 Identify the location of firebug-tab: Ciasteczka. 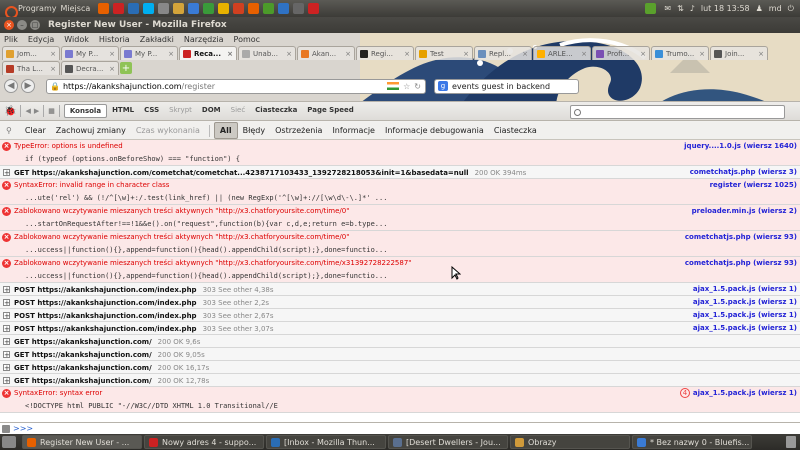
(276, 111).